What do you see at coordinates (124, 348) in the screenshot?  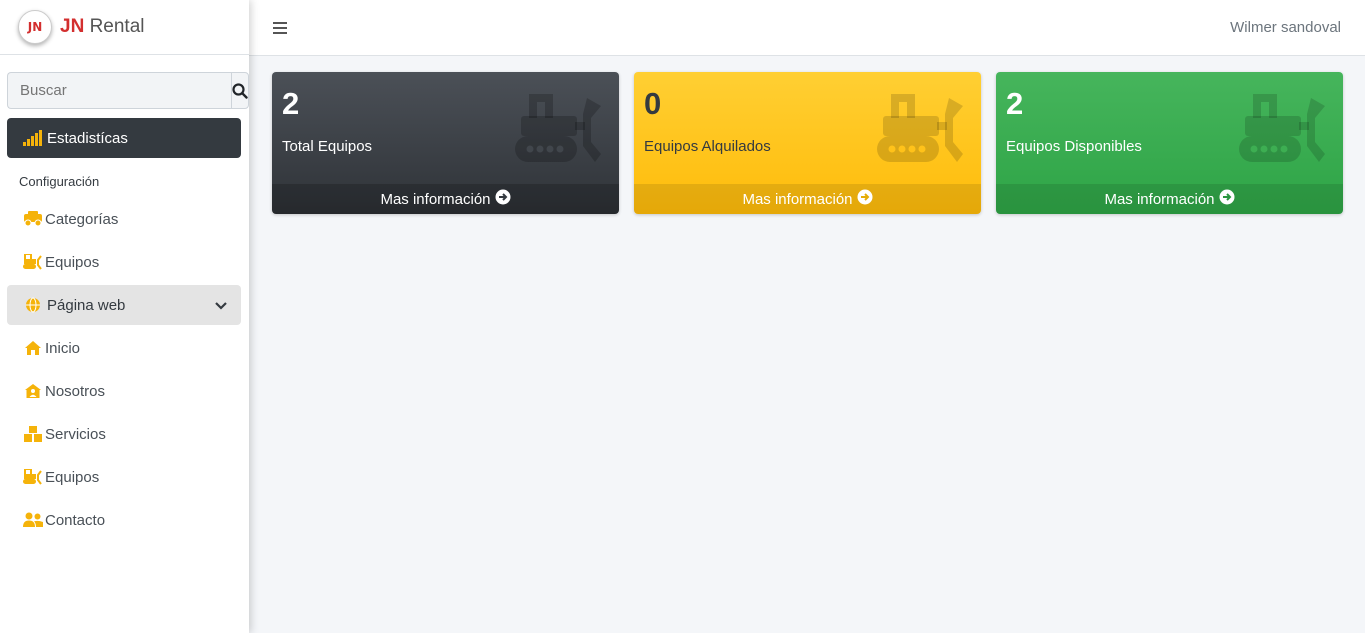 I see `sidebar-item-inicio: Inicio` at bounding box center [124, 348].